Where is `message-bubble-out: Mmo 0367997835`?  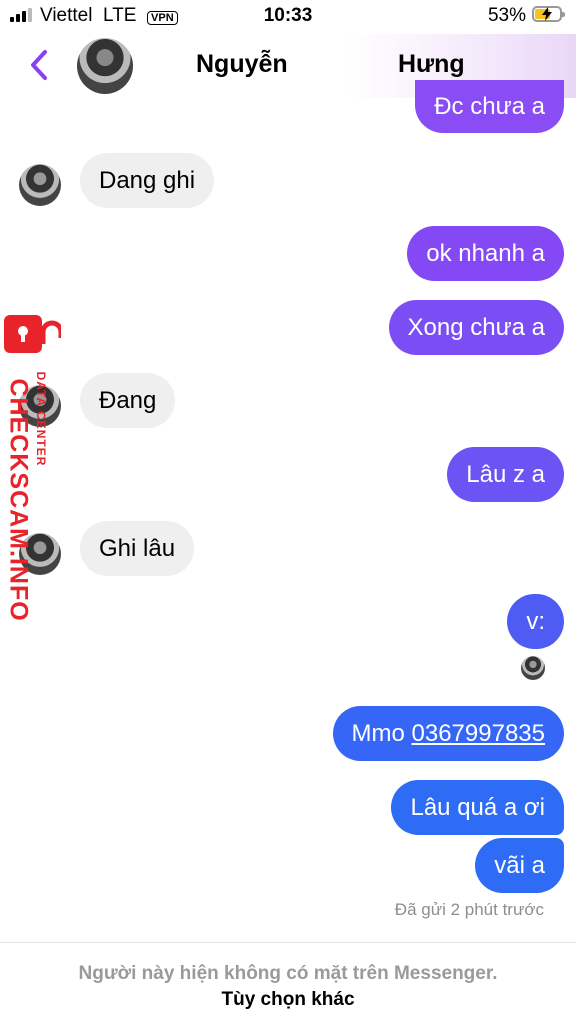 message-bubble-out: Mmo 0367997835 is located at coordinates (448, 733).